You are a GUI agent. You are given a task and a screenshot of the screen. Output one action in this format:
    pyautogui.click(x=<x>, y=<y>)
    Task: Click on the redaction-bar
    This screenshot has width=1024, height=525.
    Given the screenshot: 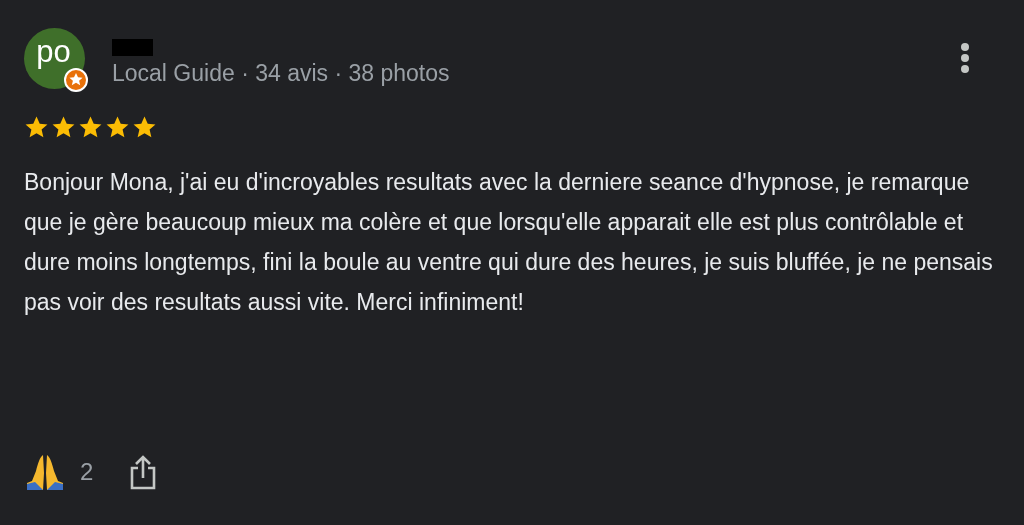 What is the action you would take?
    pyautogui.click(x=132, y=47)
    